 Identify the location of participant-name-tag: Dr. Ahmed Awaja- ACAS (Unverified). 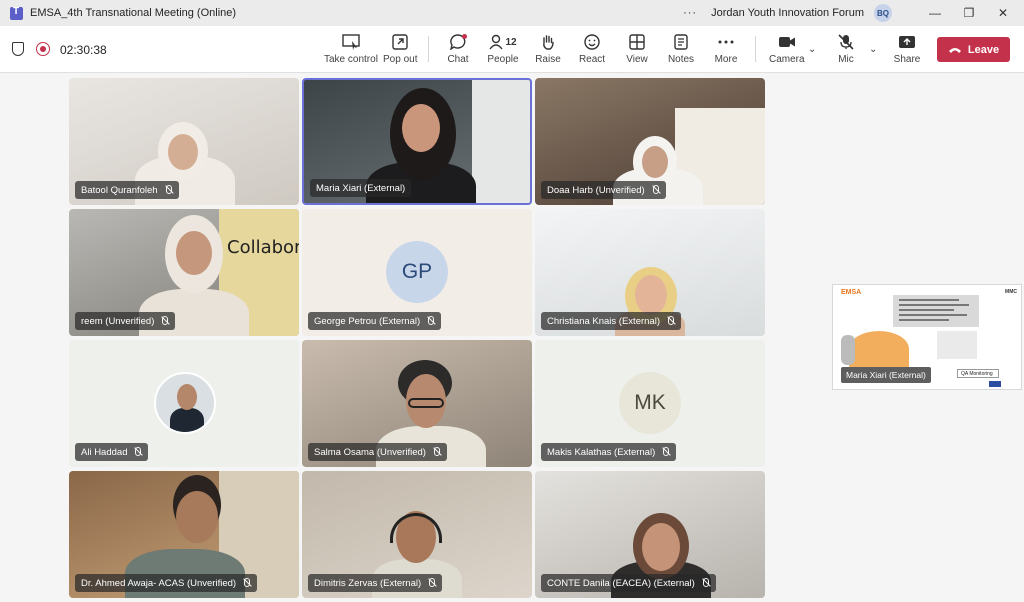
(166, 583).